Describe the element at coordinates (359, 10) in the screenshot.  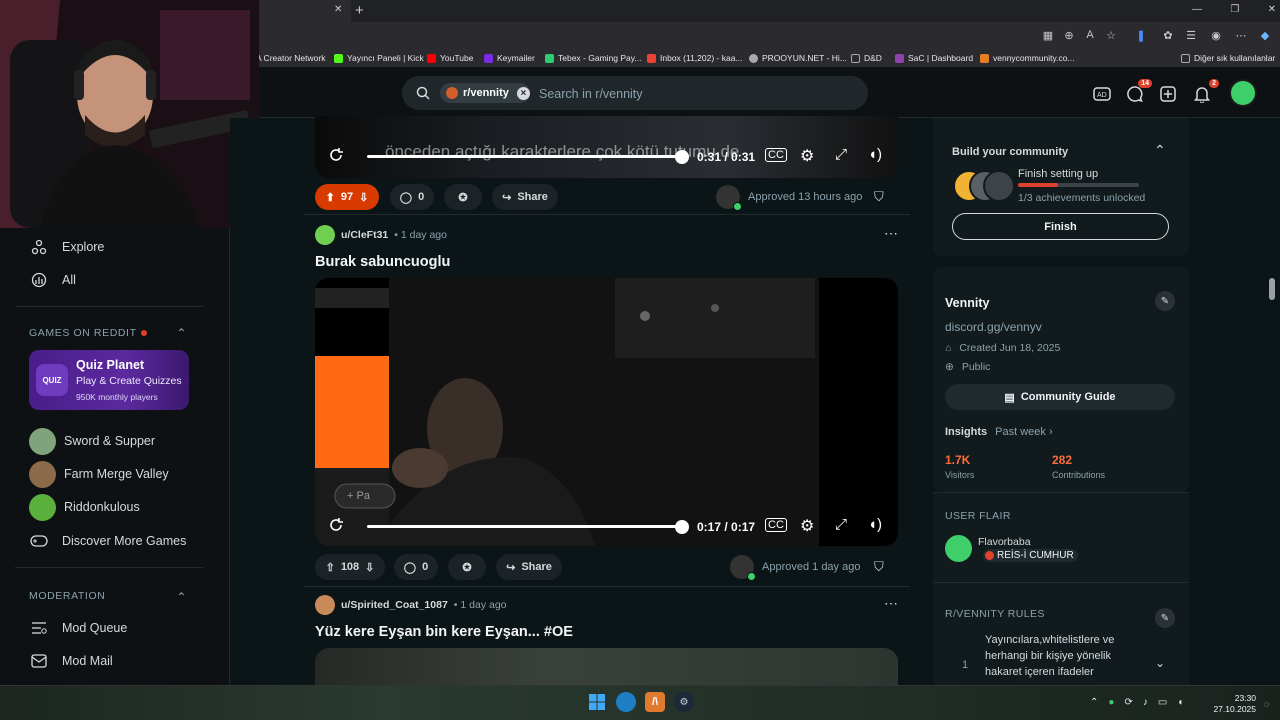
I see `new-tab-button: +` at that location.